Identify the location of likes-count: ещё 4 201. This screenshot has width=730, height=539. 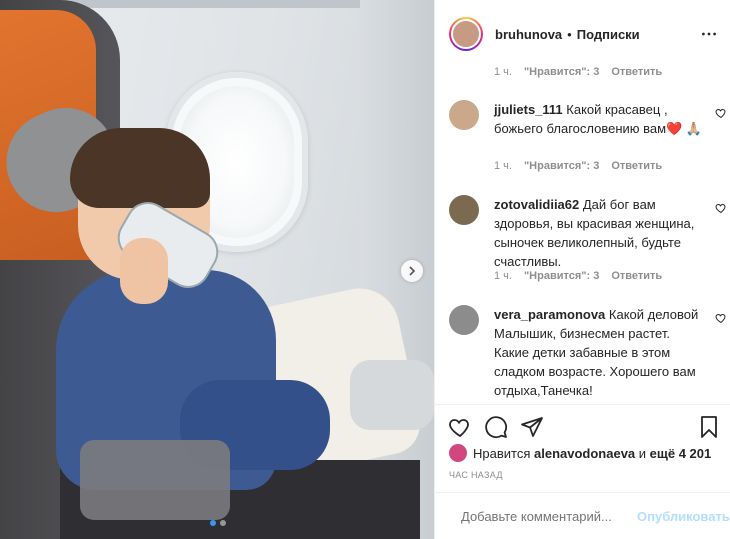
(681, 453).